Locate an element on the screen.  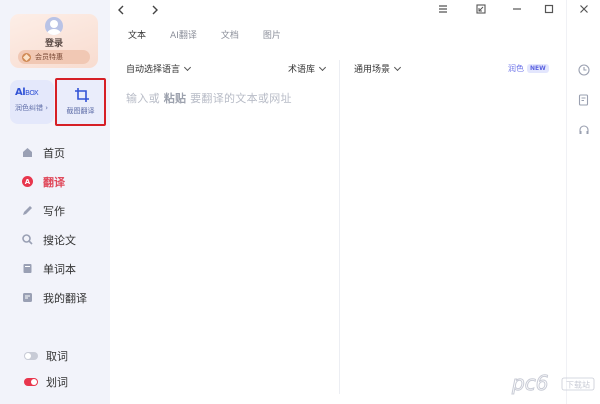
select-word-label: 划词 is located at coordinates (57, 382).